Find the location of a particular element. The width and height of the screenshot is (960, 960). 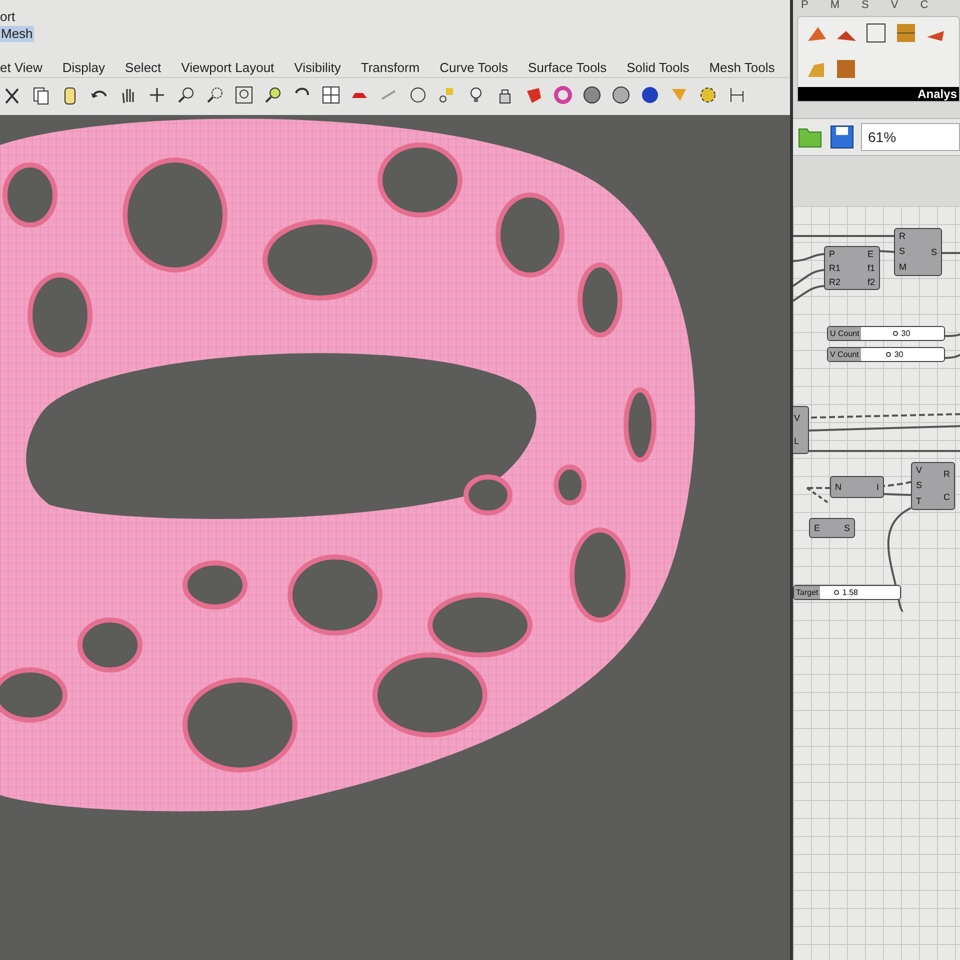

window-title: ort is located at coordinates (8, 17).